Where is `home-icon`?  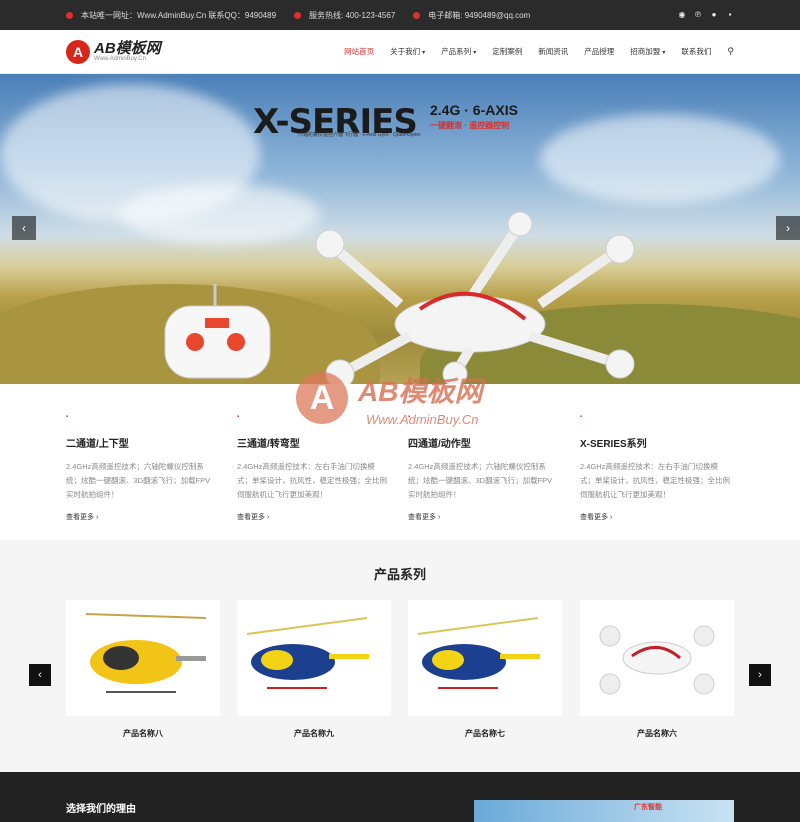 home-icon is located at coordinates (69, 15).